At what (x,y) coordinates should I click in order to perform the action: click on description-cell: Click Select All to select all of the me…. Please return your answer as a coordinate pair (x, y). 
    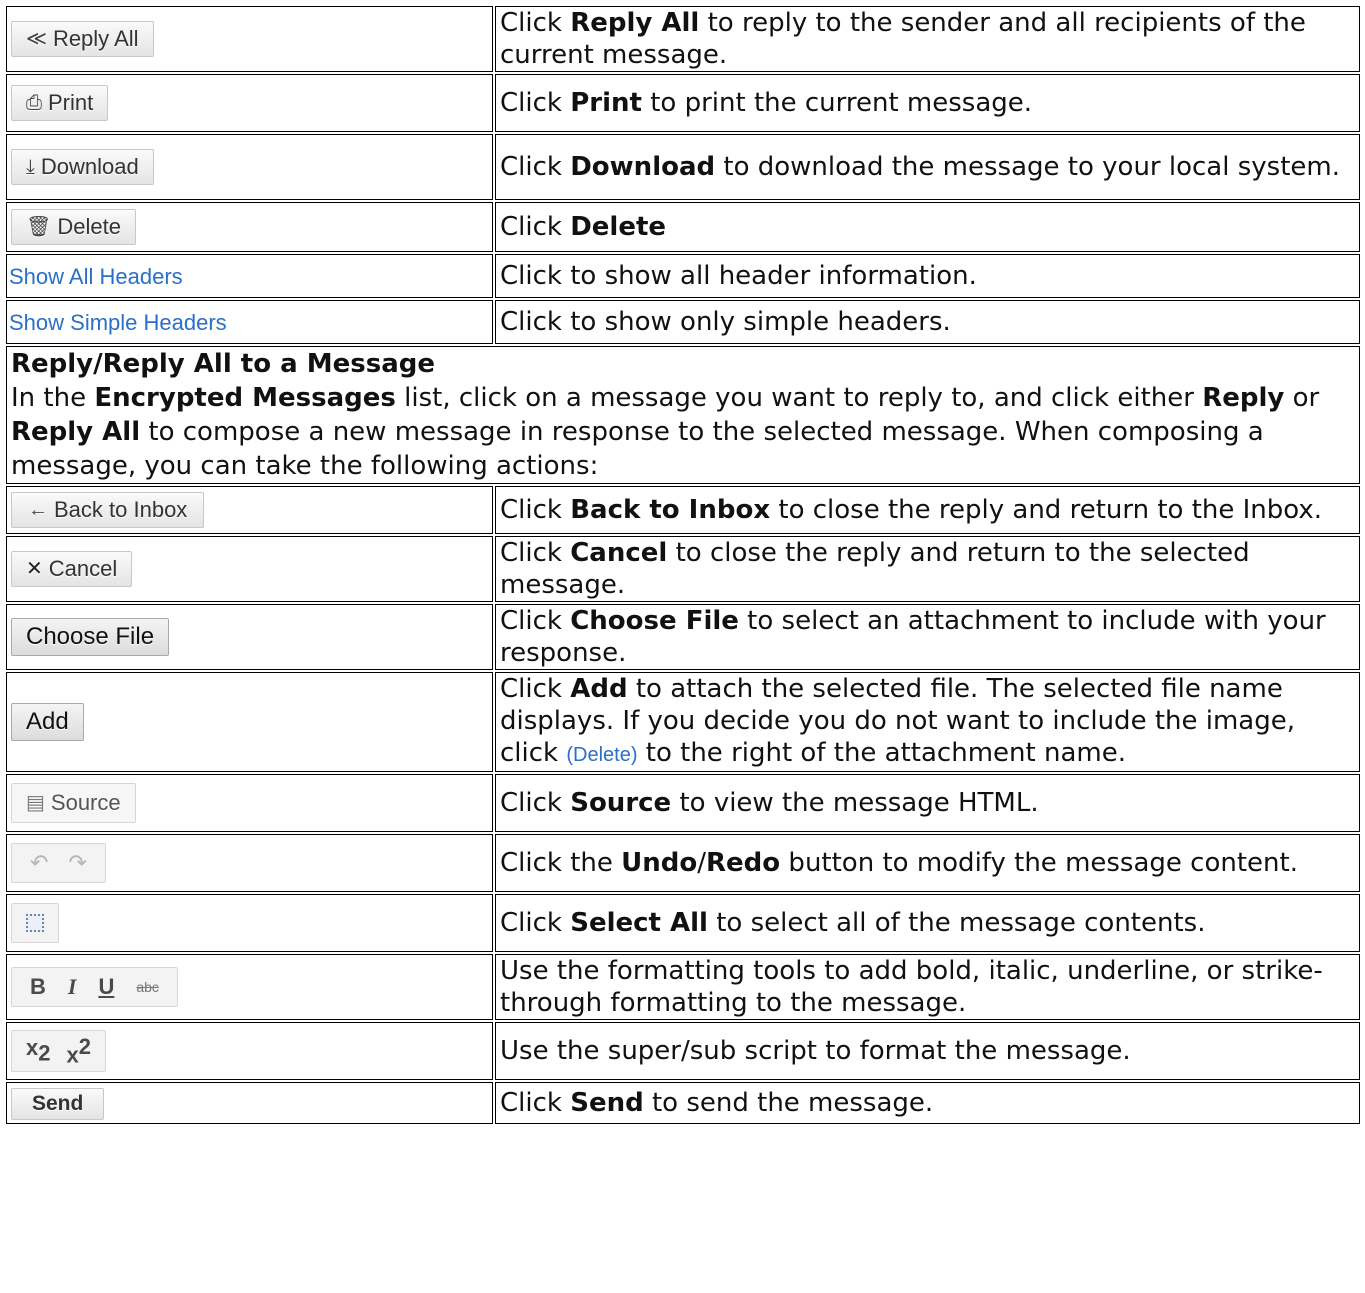
    Looking at the image, I should click on (927, 923).